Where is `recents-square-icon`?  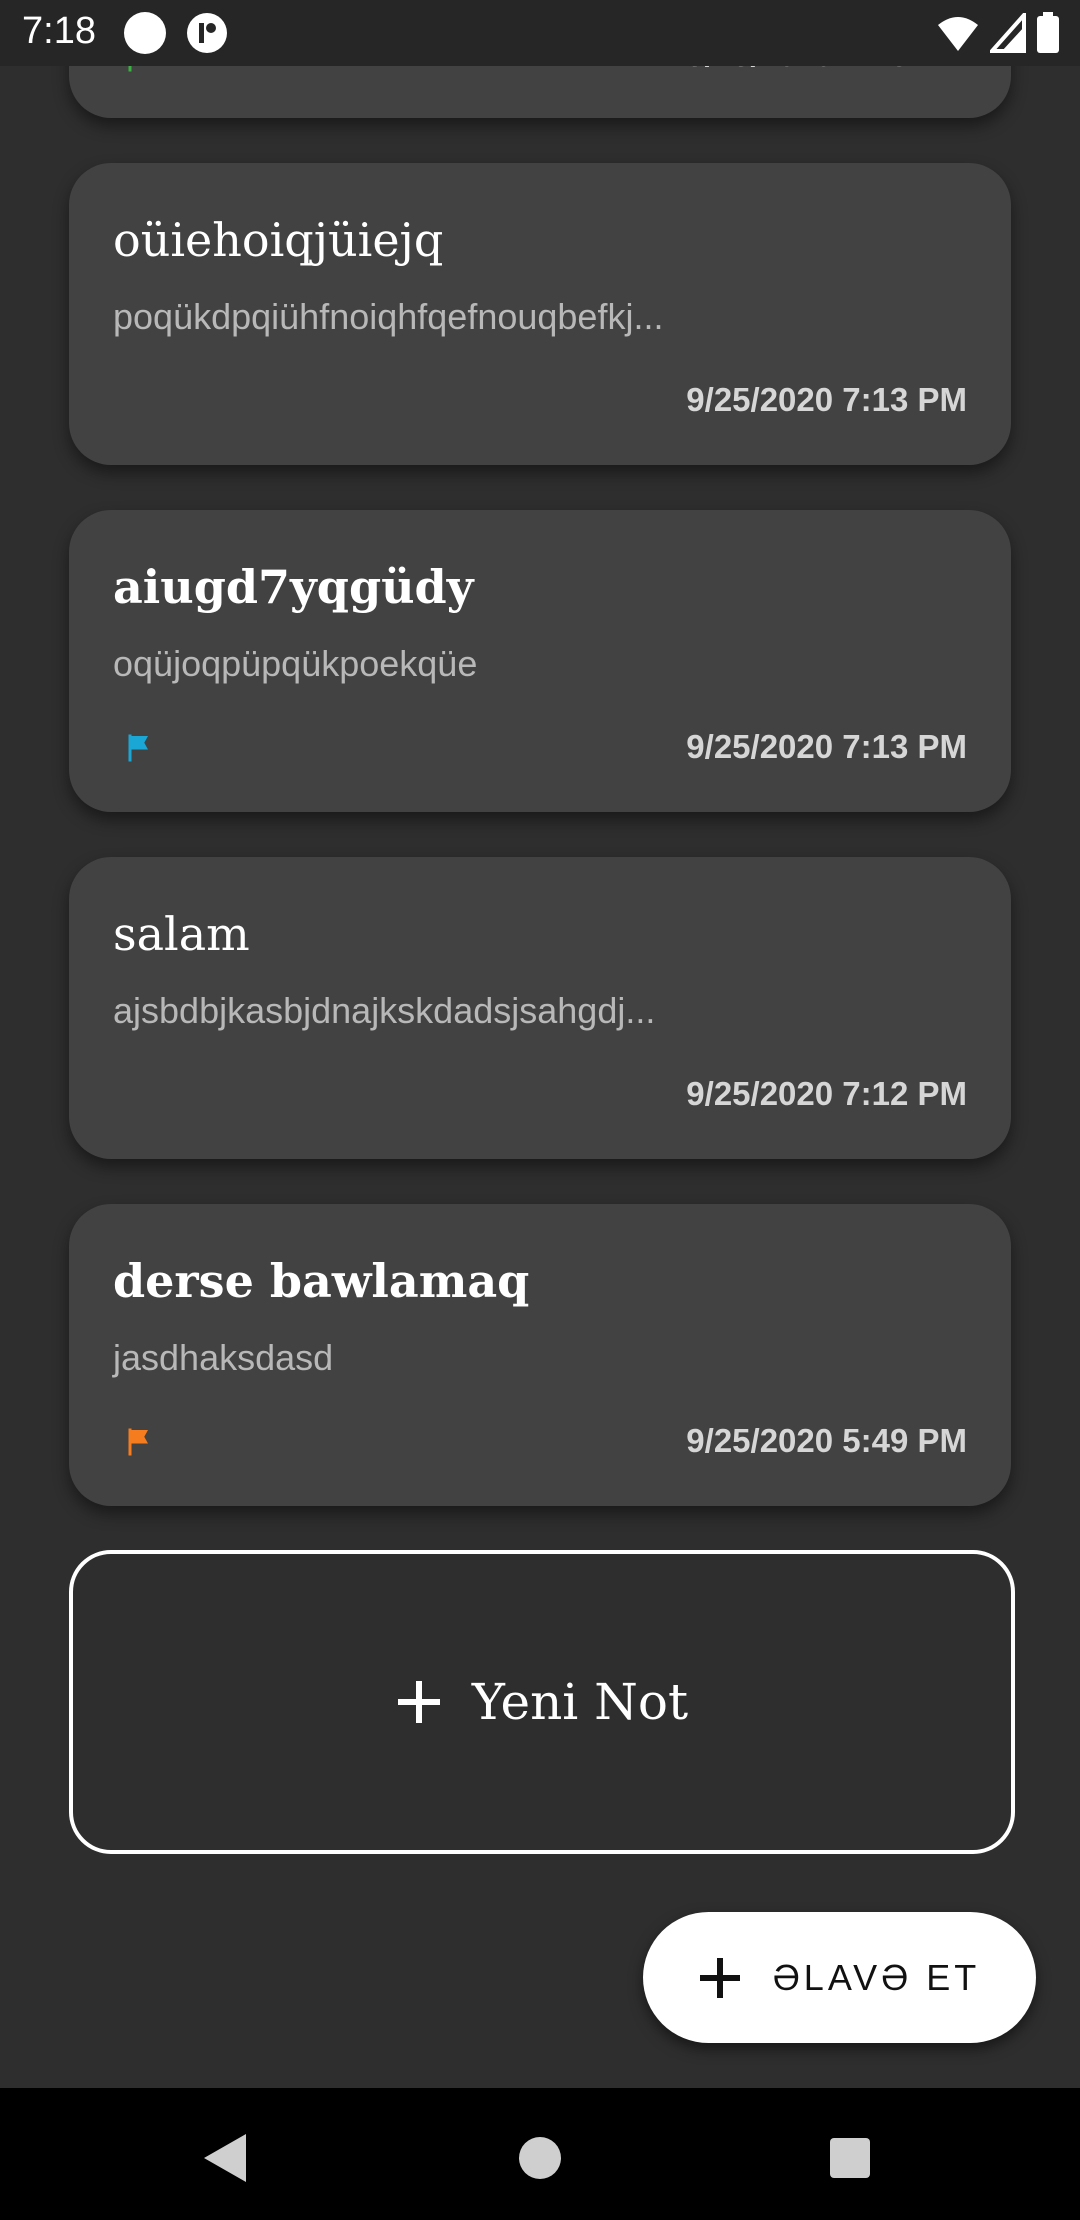
recents-square-icon is located at coordinates (850, 2158).